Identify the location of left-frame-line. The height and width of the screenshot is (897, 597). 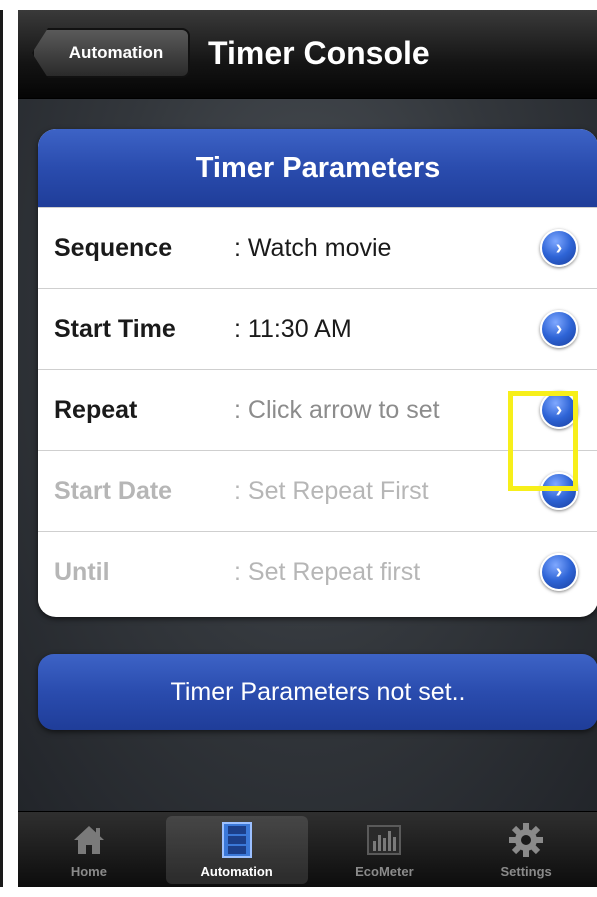
(1, 448).